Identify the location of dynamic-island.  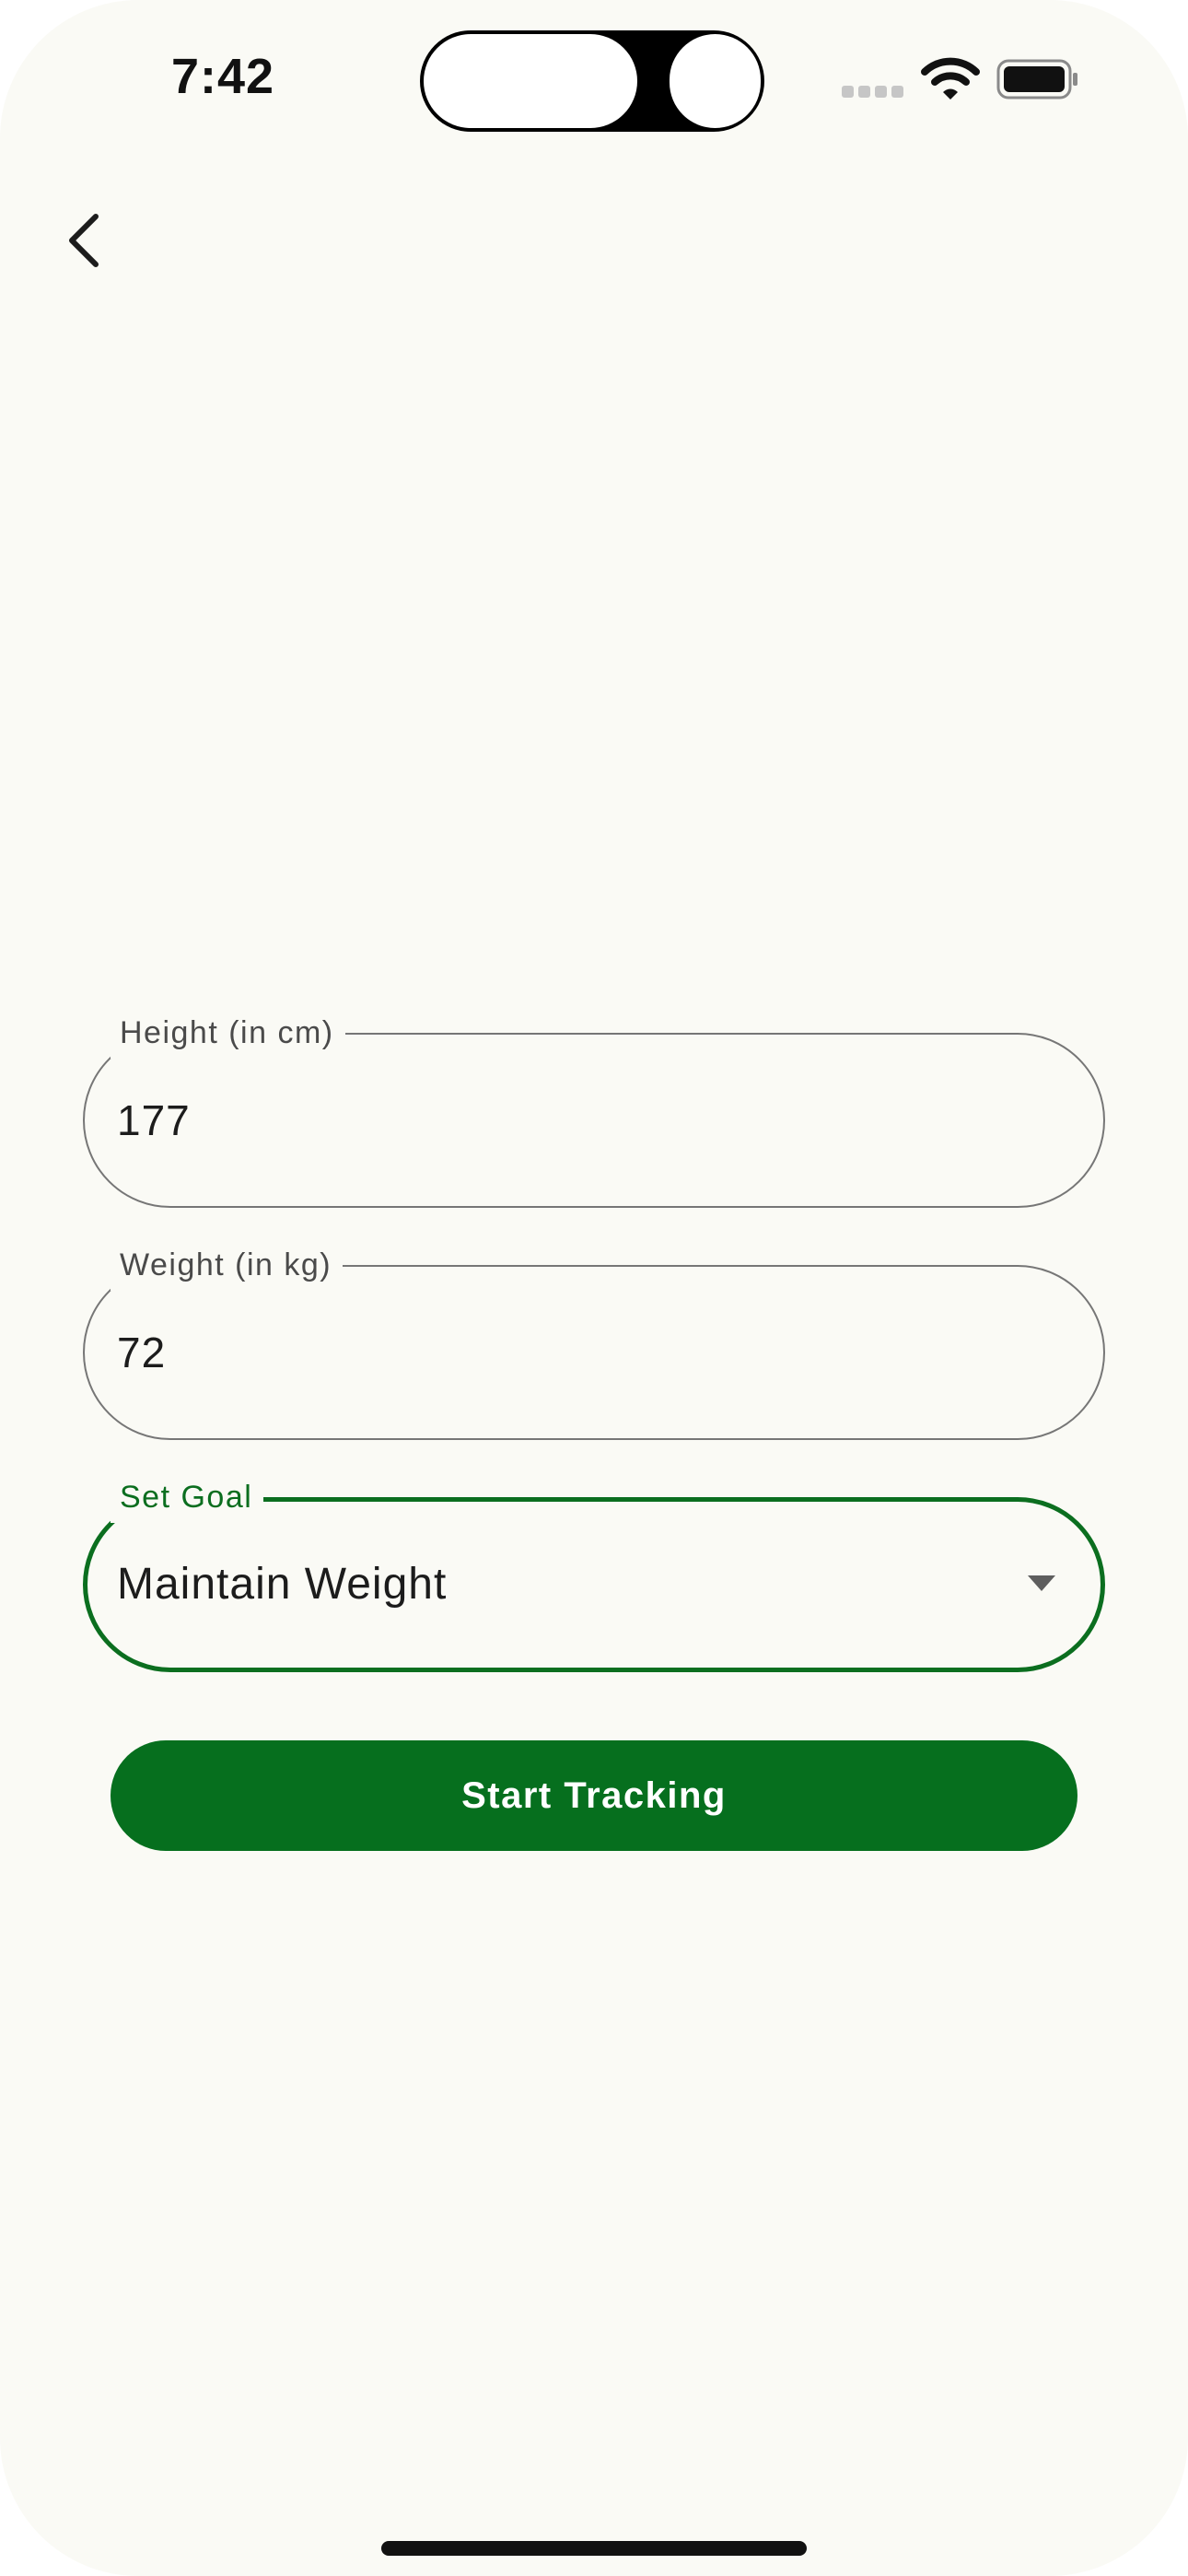
(592, 81).